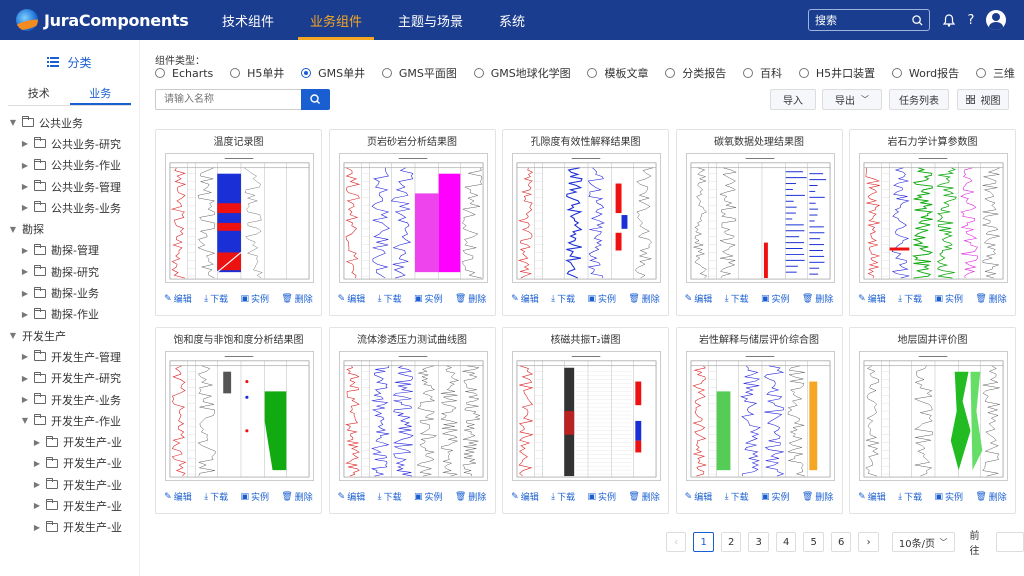 This screenshot has height=576, width=1024. What do you see at coordinates (333, 73) in the screenshot?
I see `type-radio-2: GMS单井` at bounding box center [333, 73].